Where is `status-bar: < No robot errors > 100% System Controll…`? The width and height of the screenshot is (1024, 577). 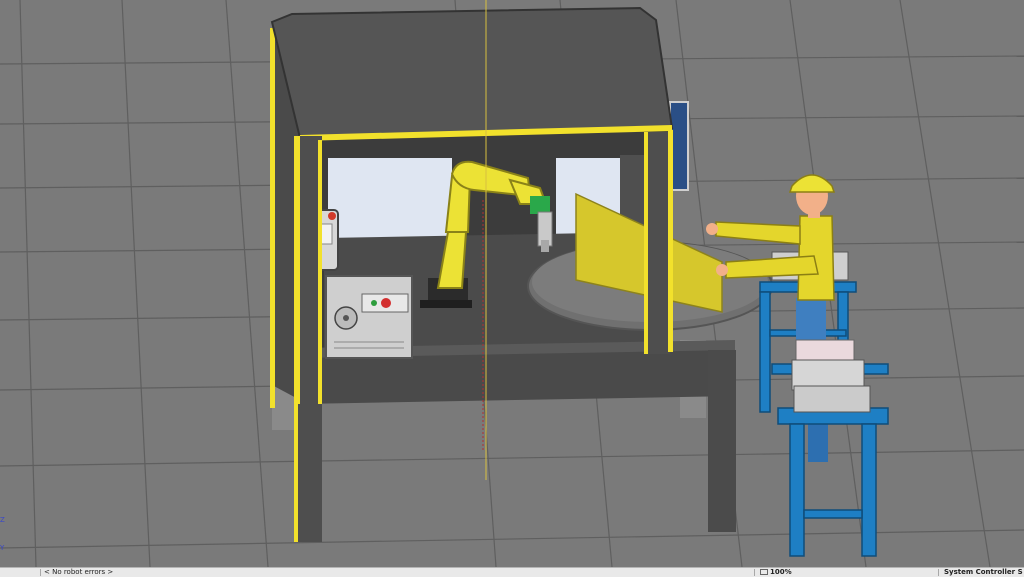 status-bar: < No robot errors > 100% System Controll… is located at coordinates (512, 572).